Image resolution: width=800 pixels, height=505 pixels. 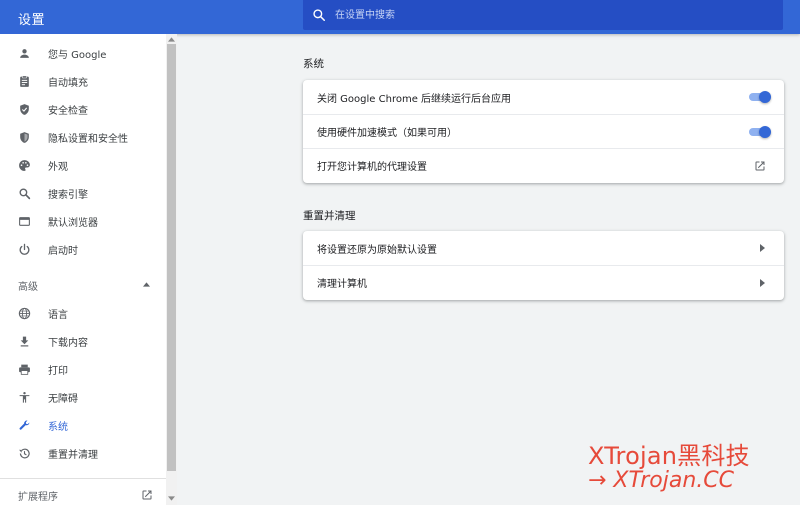 What do you see at coordinates (83, 478) in the screenshot?
I see `sidebar-divider` at bounding box center [83, 478].